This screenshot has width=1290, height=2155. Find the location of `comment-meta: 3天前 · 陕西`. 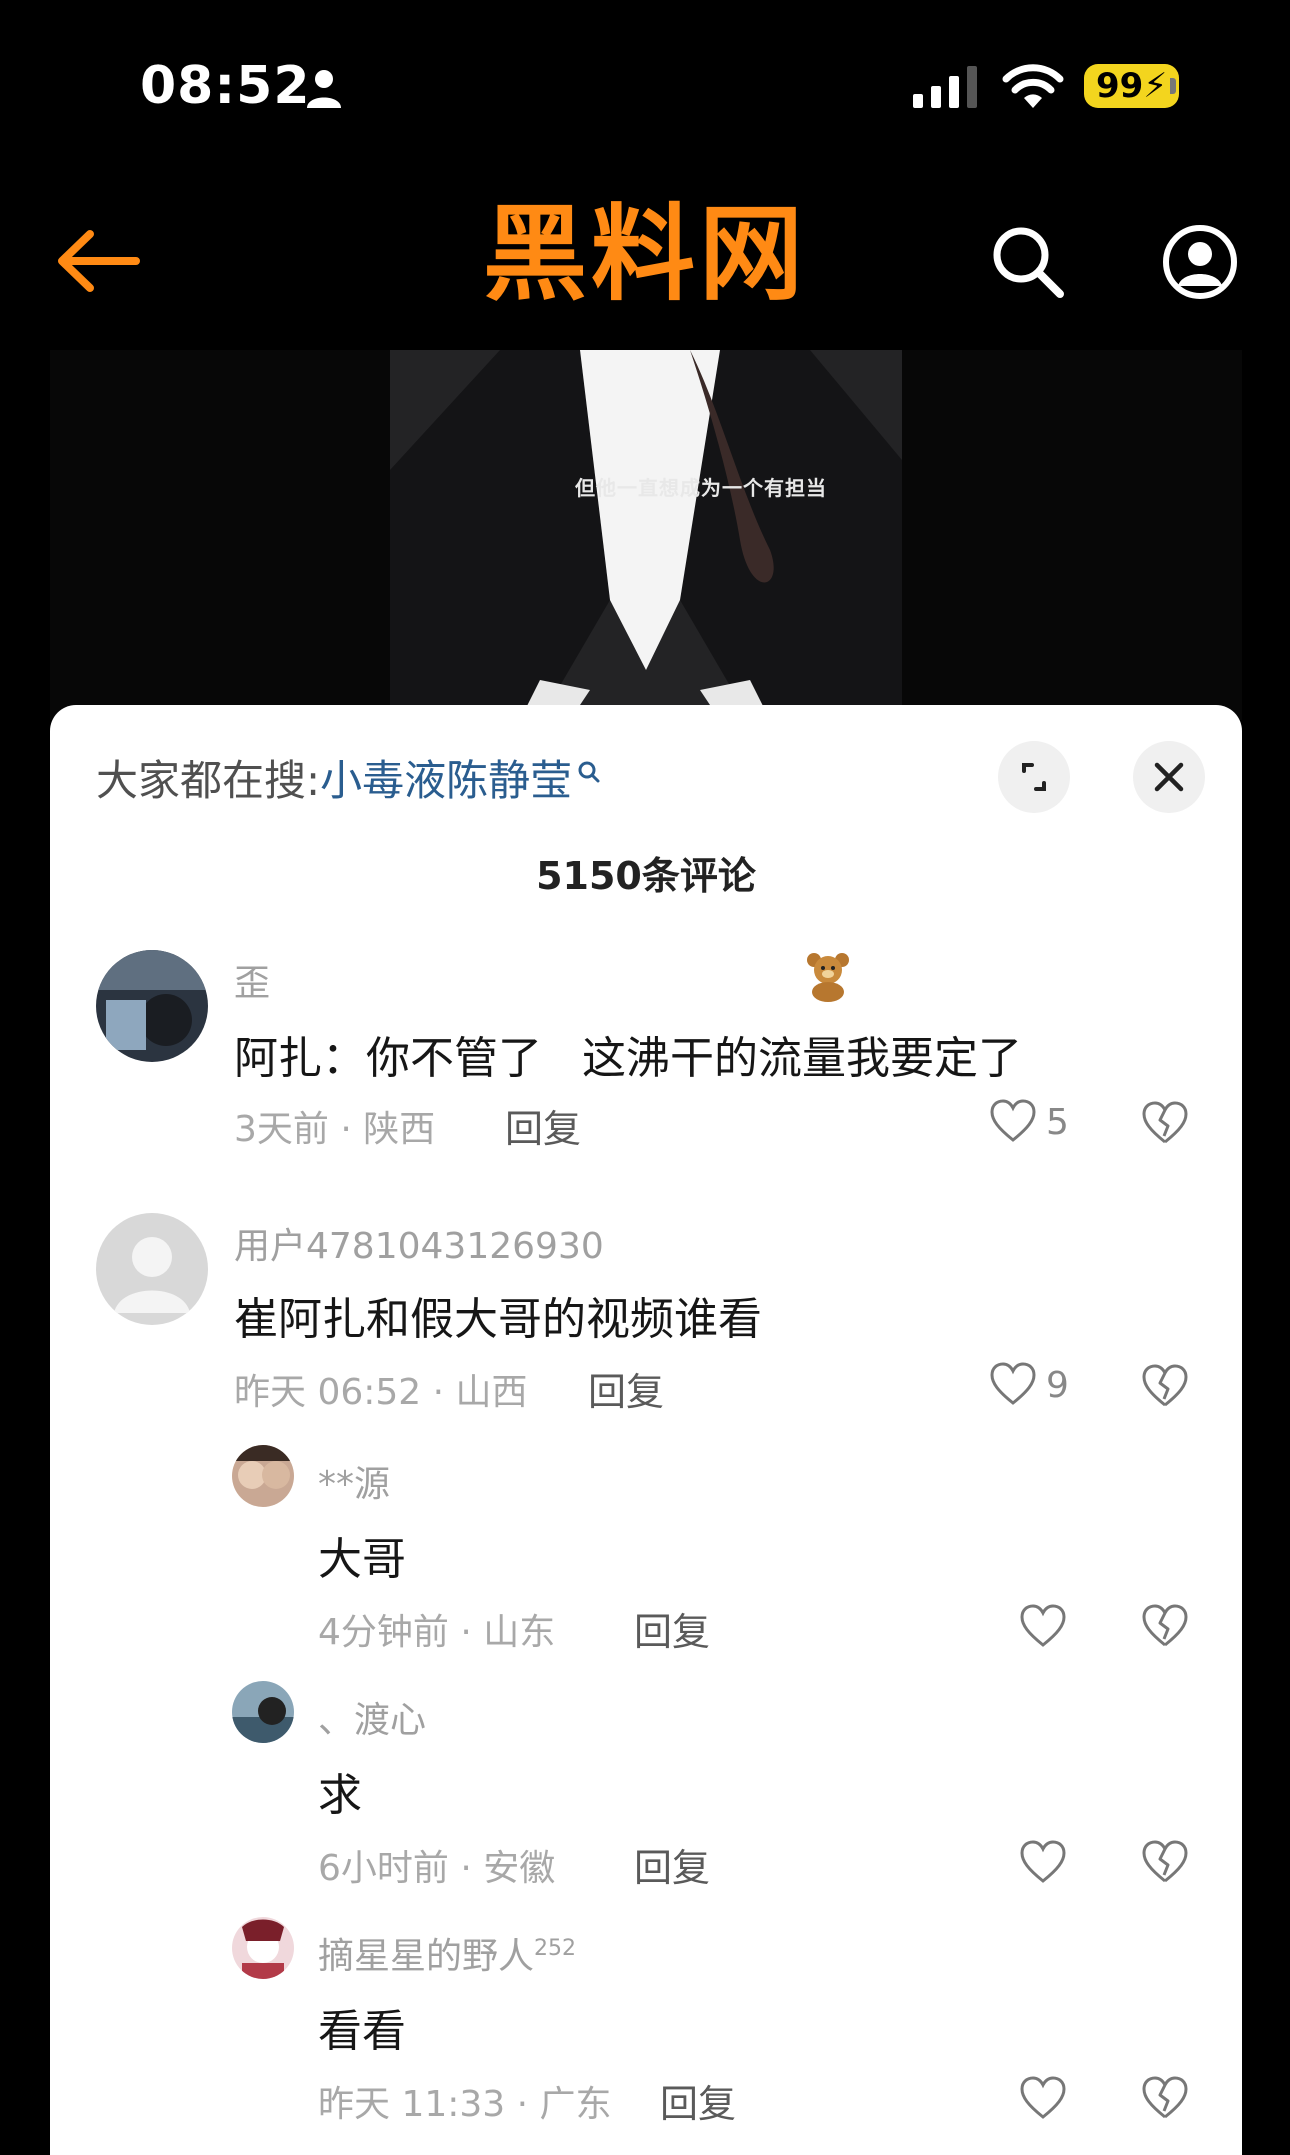

comment-meta: 3天前 · 陕西 is located at coordinates (335, 1129).